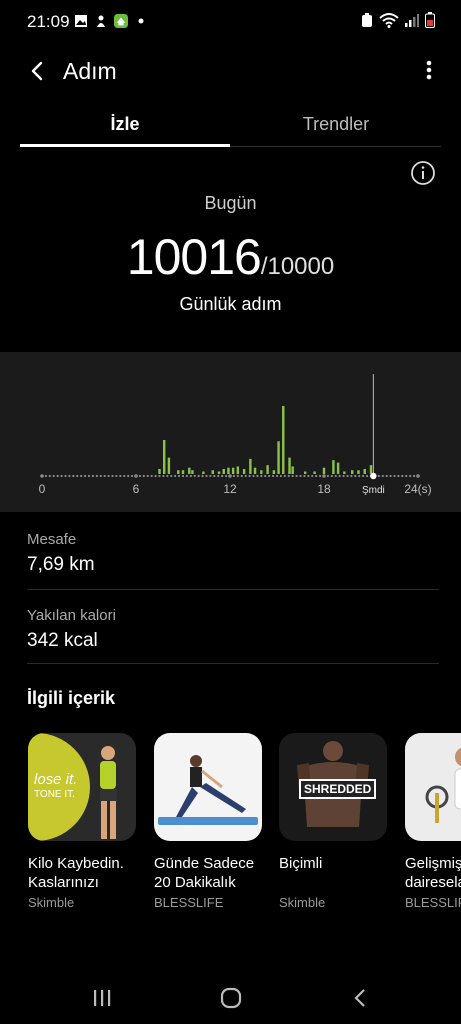  What do you see at coordinates (101, 21) in the screenshot?
I see `person-icon` at bounding box center [101, 21].